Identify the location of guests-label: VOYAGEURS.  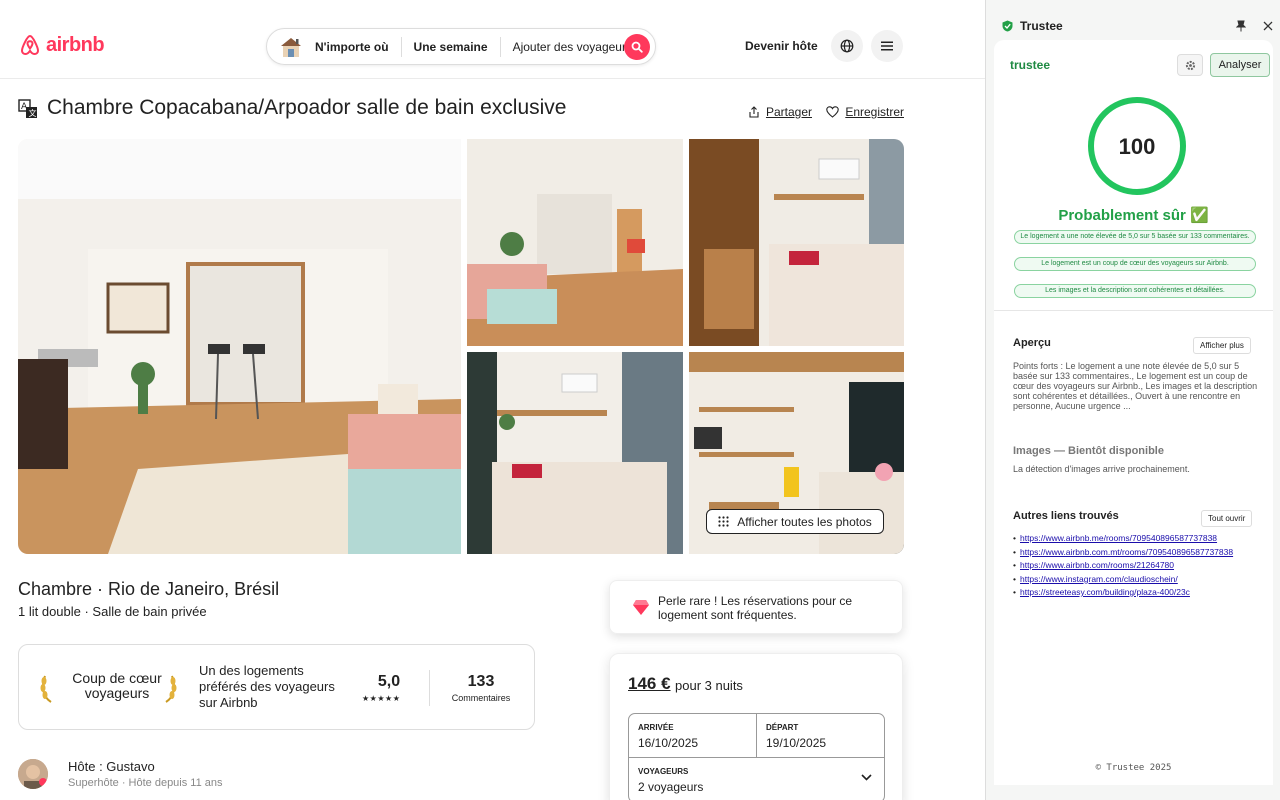
(663, 771).